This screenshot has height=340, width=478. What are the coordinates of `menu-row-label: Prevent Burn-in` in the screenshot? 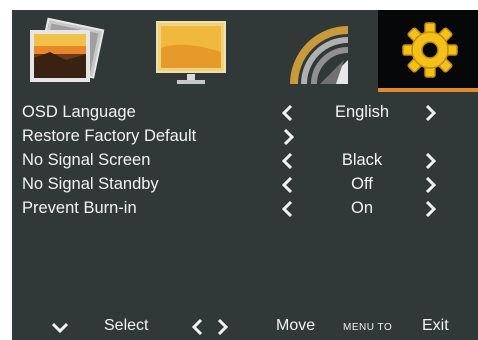 It's located at (79, 208).